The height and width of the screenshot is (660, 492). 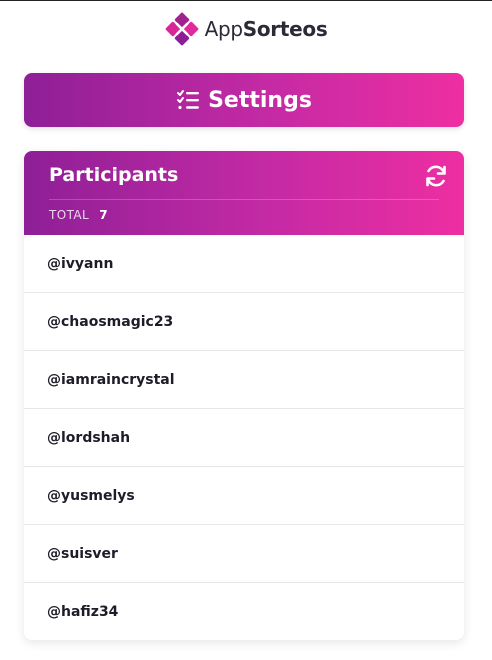 What do you see at coordinates (69, 215) in the screenshot?
I see `total-label: TOTAL` at bounding box center [69, 215].